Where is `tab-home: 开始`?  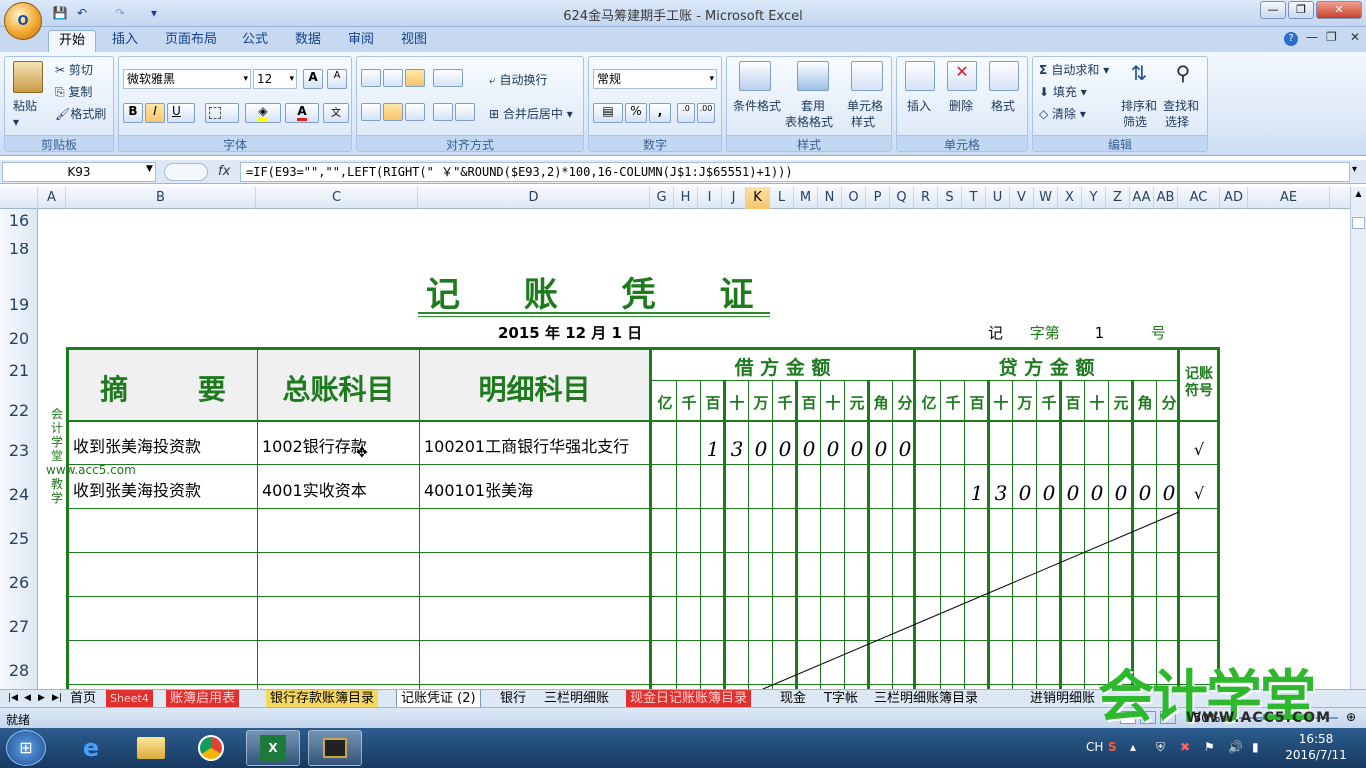
tab-home: 开始 is located at coordinates (72, 41).